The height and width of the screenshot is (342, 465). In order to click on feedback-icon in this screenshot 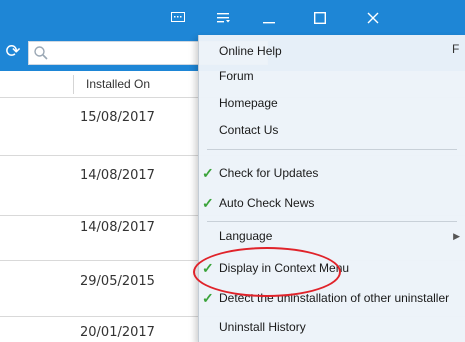, I will do `click(178, 16)`.